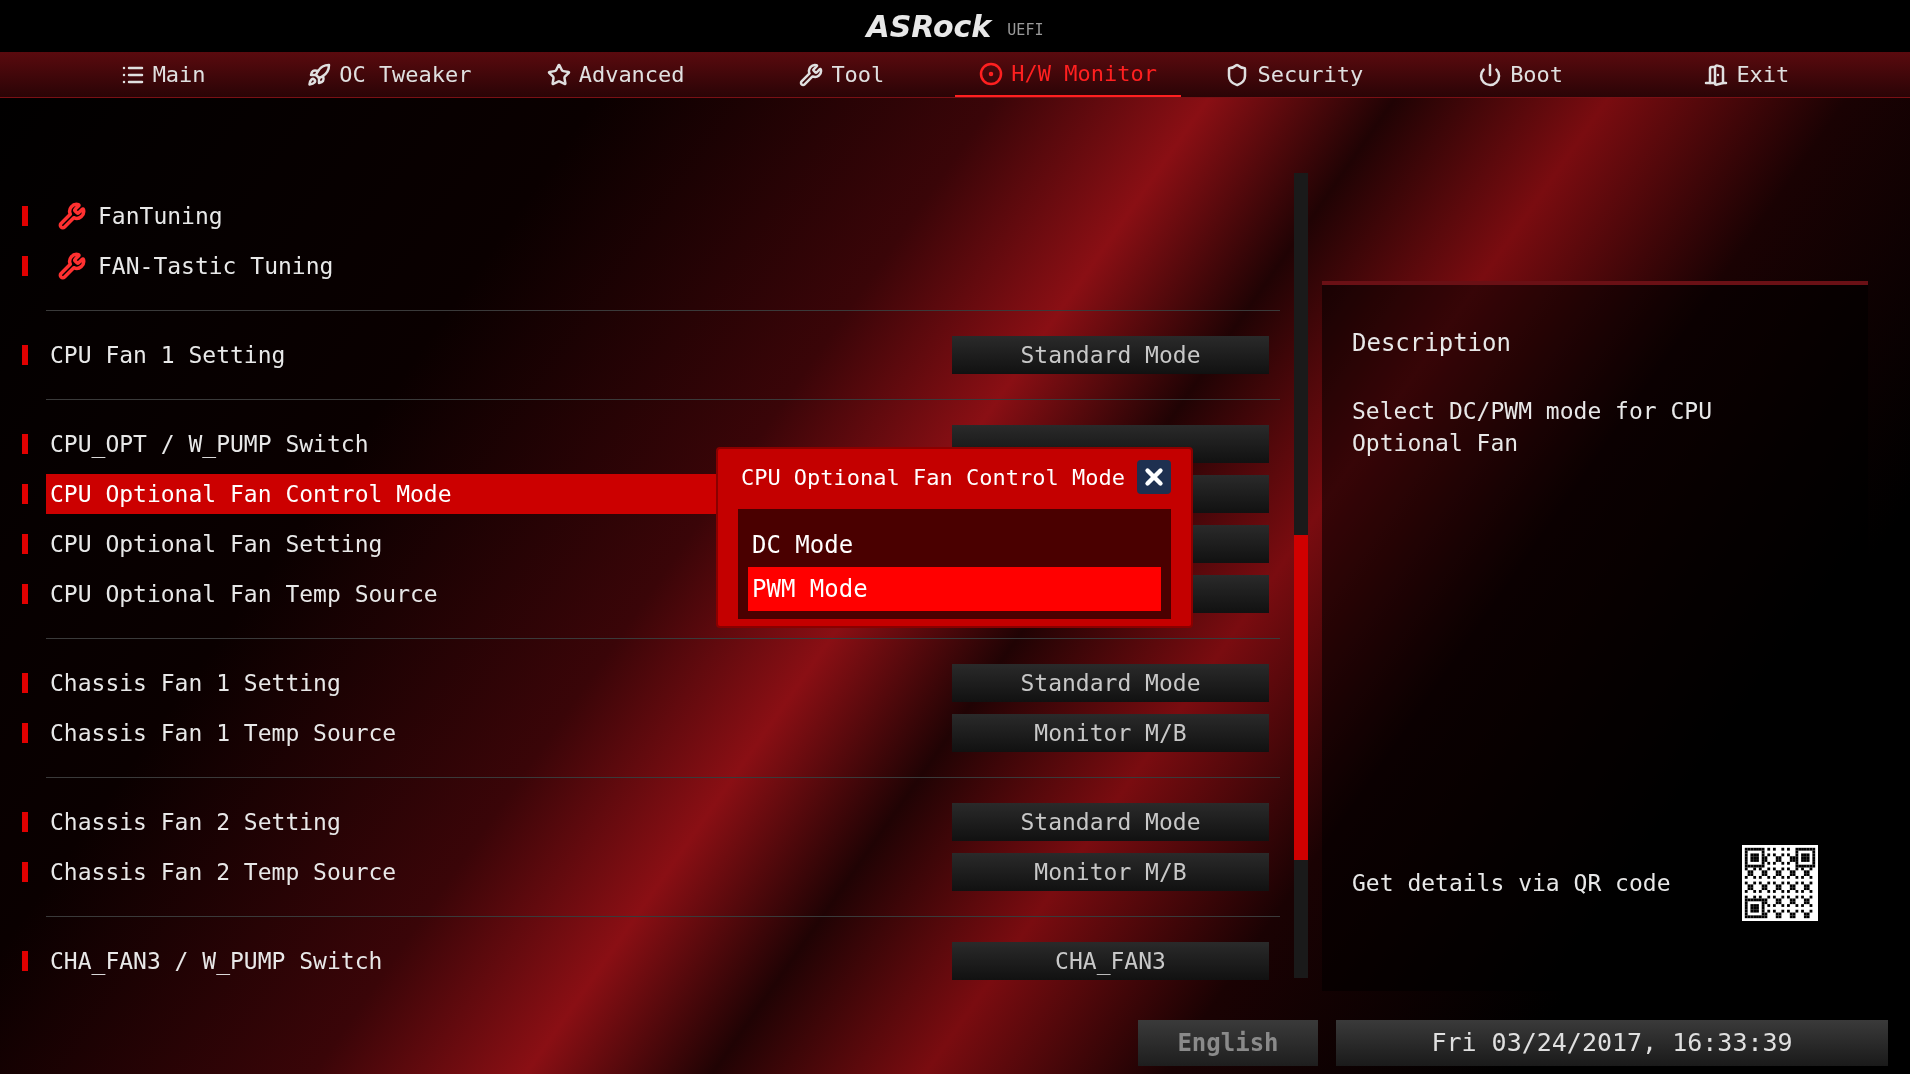  I want to click on wrench-icon, so click(811, 74).